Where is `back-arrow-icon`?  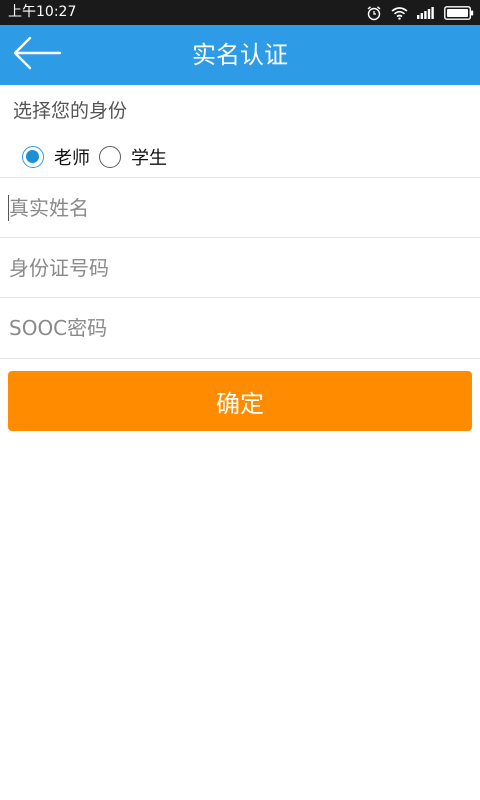
back-arrow-icon is located at coordinates (37, 55).